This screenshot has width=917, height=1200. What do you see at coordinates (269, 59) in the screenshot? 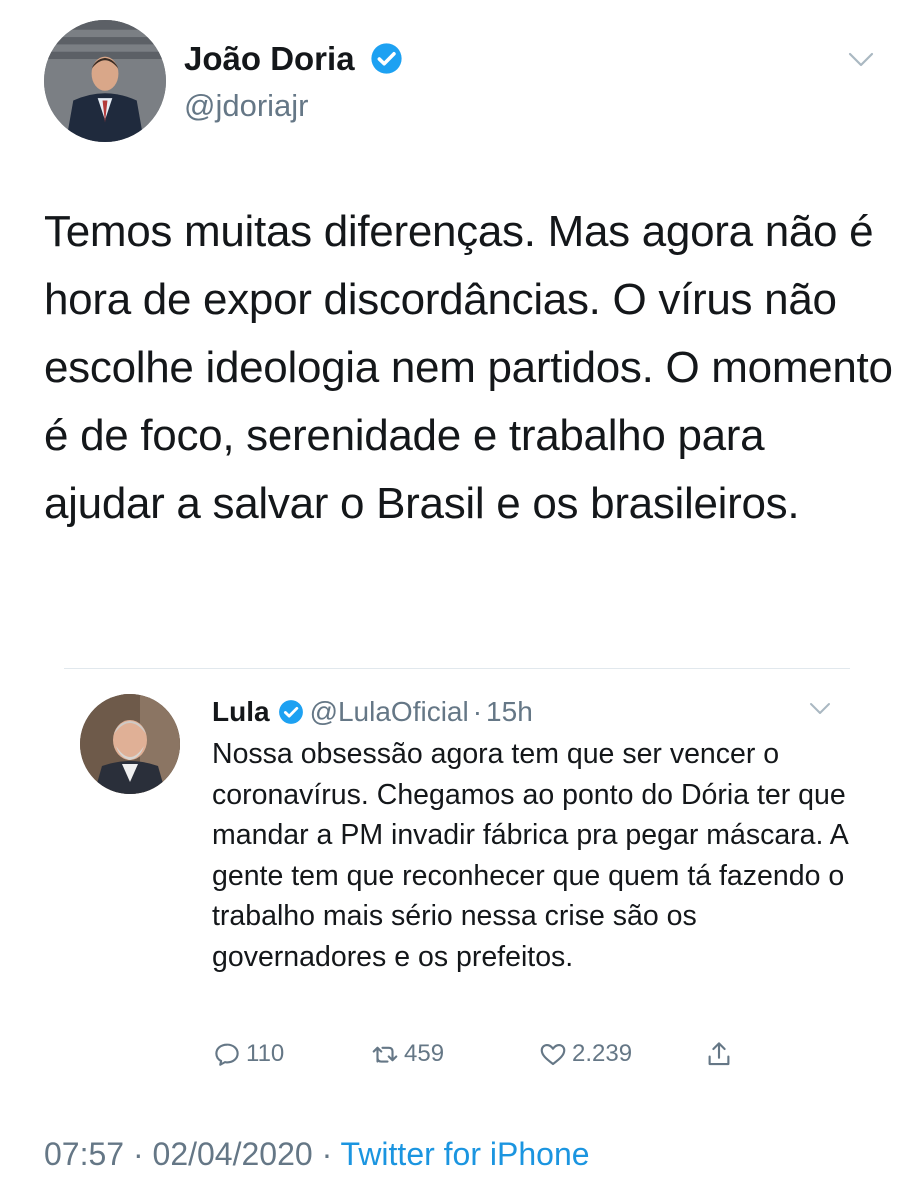
I see `author-name: João Doria` at bounding box center [269, 59].